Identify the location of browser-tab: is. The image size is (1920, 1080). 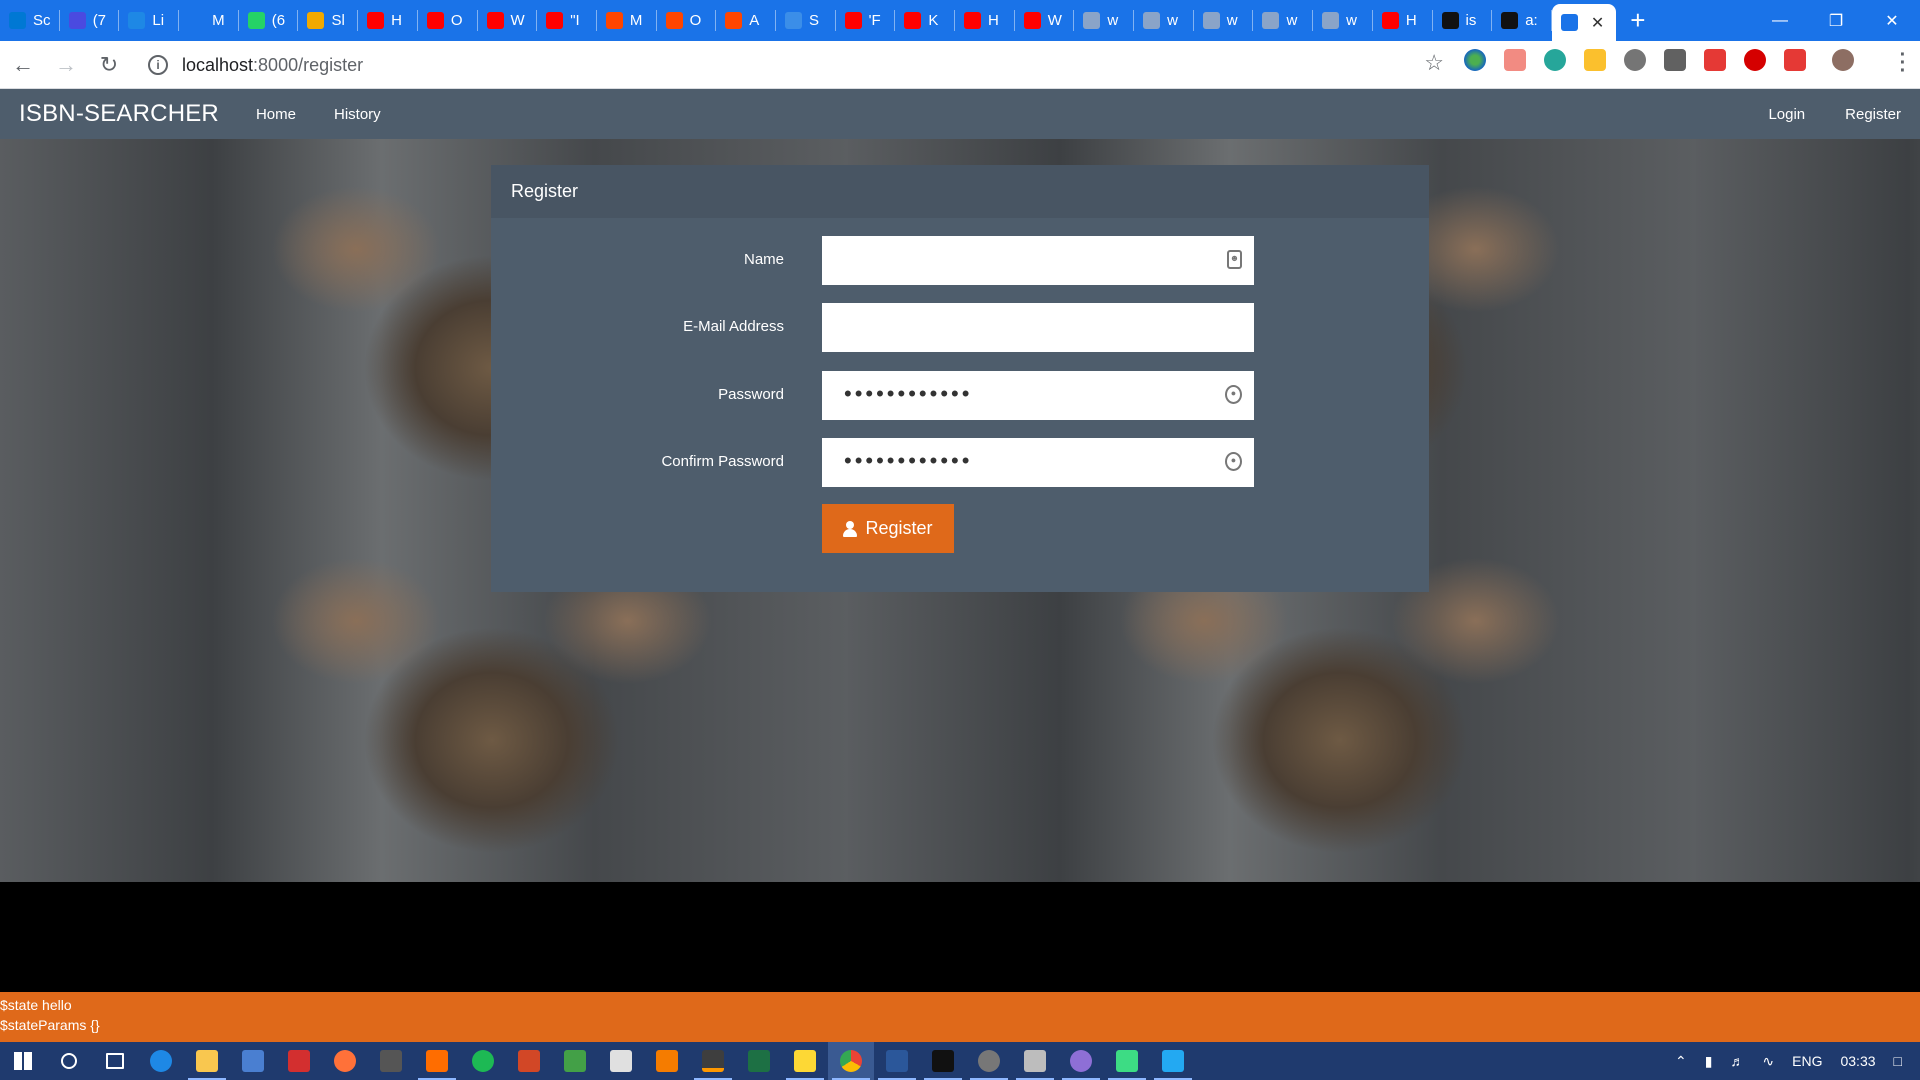
(1463, 20).